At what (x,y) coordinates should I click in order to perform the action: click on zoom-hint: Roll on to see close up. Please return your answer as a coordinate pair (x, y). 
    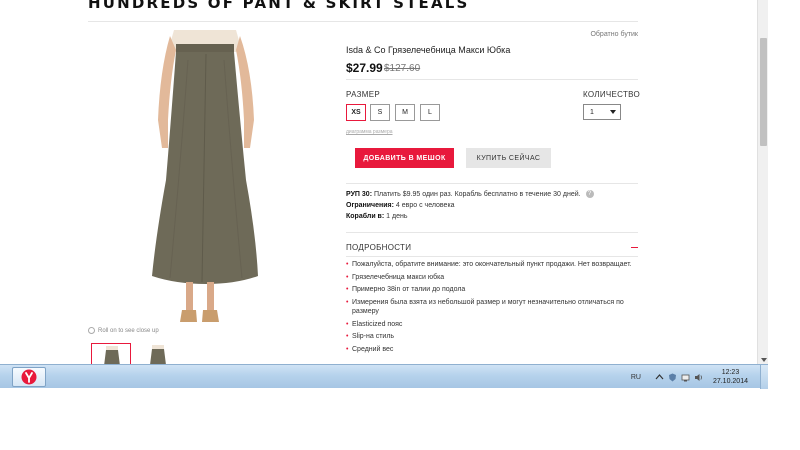
    Looking at the image, I should click on (123, 330).